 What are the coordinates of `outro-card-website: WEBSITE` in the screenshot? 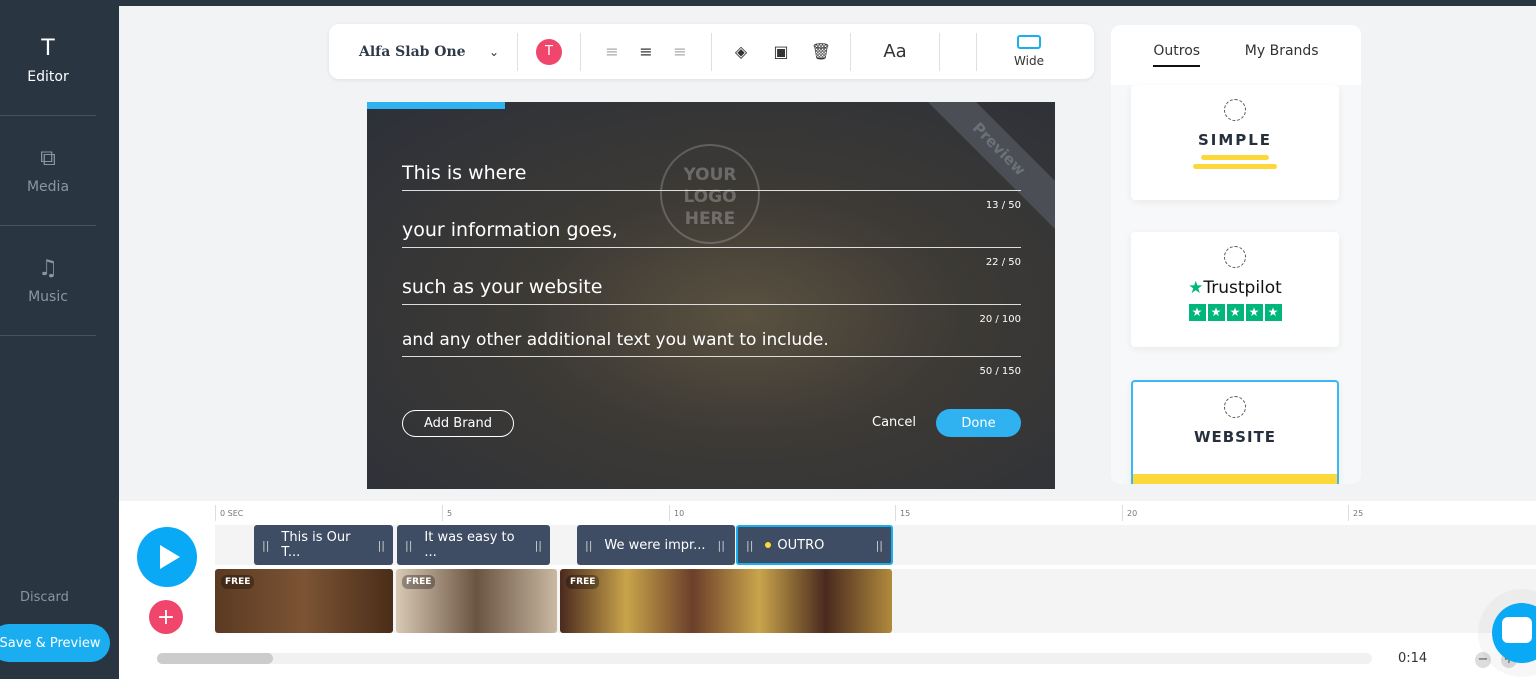 It's located at (1235, 432).